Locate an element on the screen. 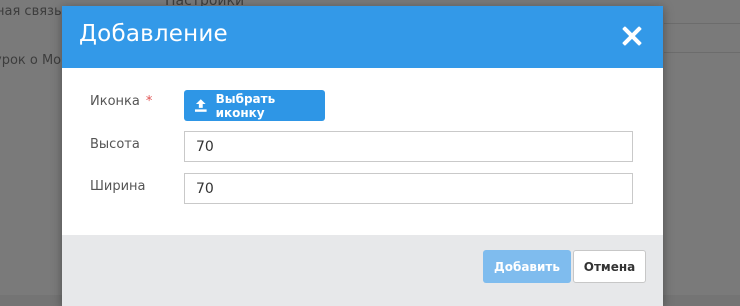 The width and height of the screenshot is (740, 306). icon-label-text: Иконка is located at coordinates (115, 101).